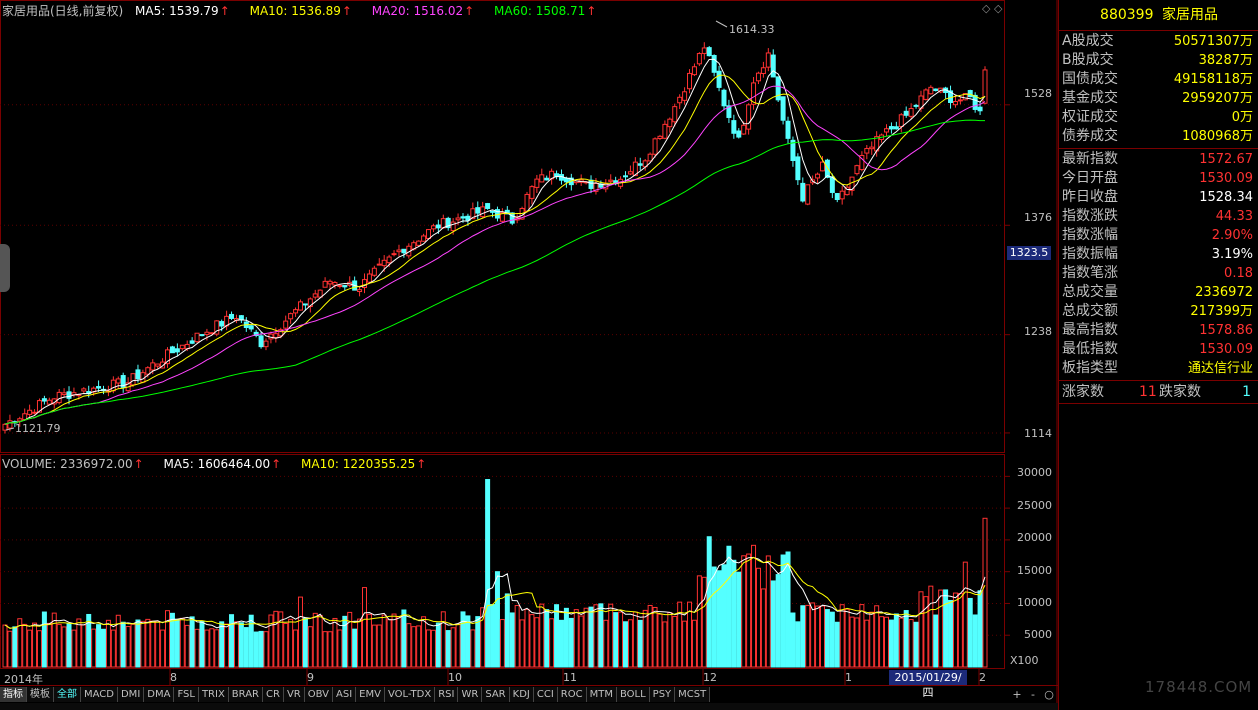 The width and height of the screenshot is (1258, 710). What do you see at coordinates (294, 694) in the screenshot?
I see `tab-vr: VR` at bounding box center [294, 694].